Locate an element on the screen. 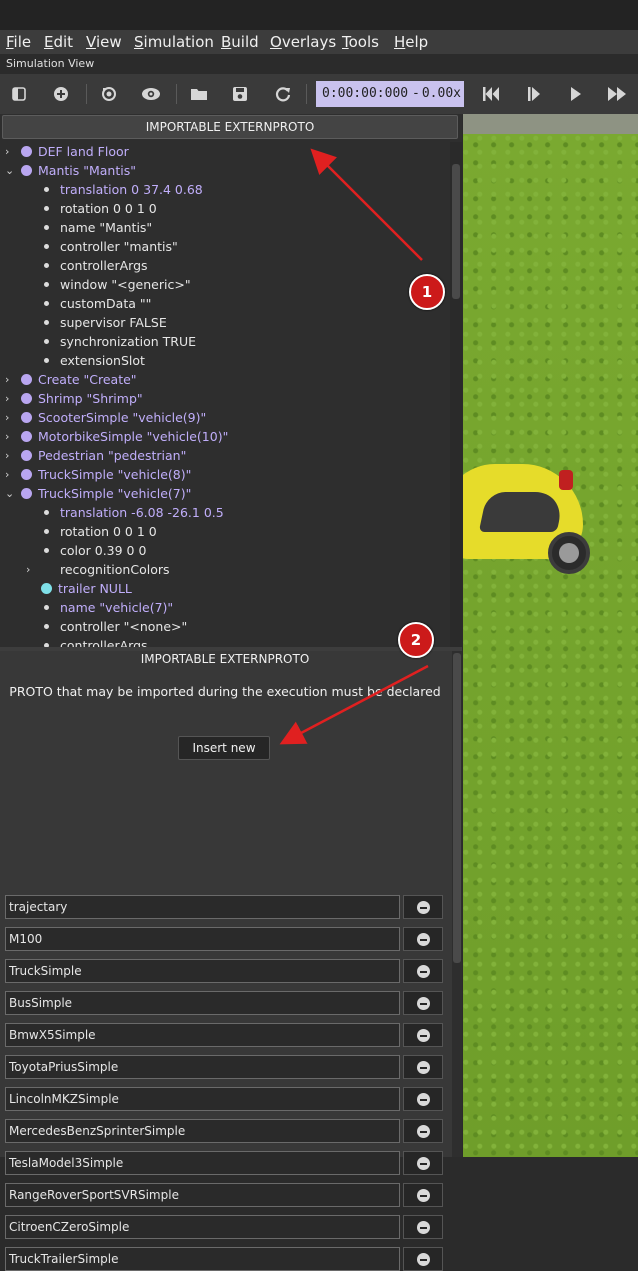  tree-field-row: color 0.39 0 0 is located at coordinates (225, 550).